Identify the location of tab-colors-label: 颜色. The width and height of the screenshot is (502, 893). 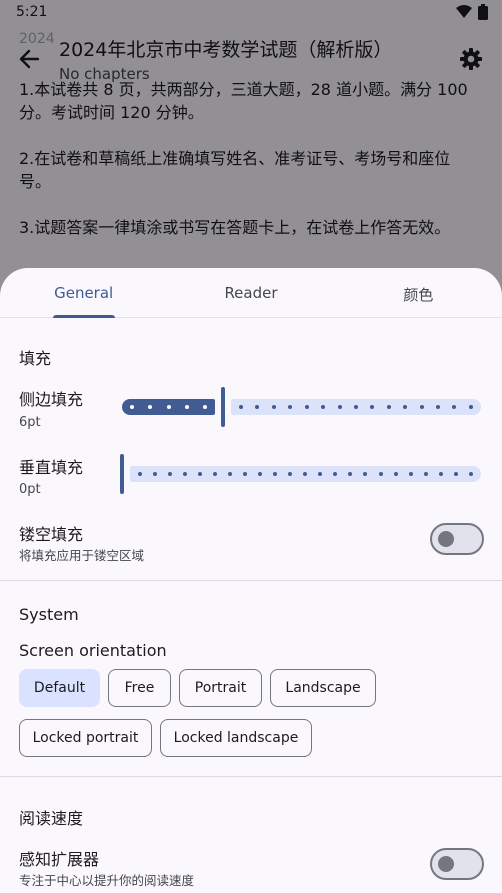
(418, 295).